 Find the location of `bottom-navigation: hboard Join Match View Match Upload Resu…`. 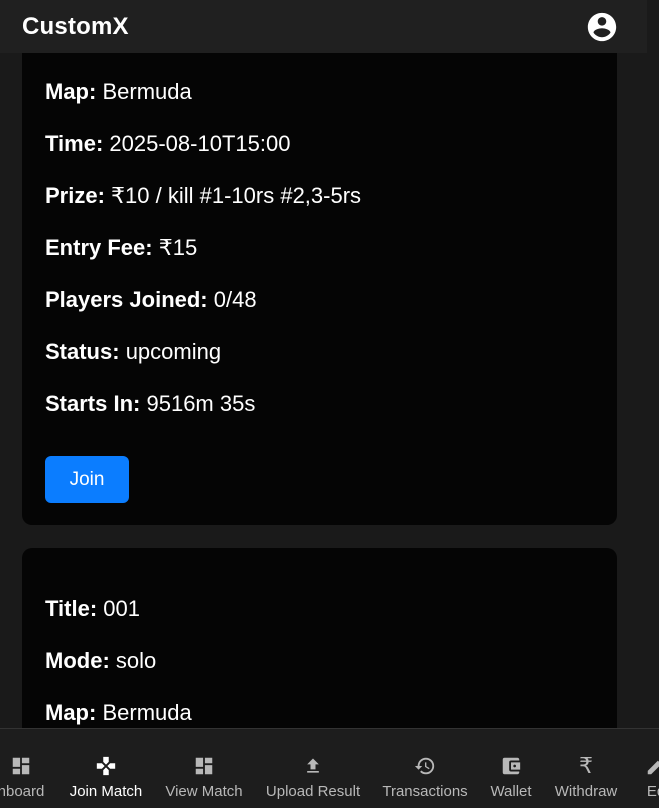

bottom-navigation: hboard Join Match View Match Upload Resu… is located at coordinates (329, 768).